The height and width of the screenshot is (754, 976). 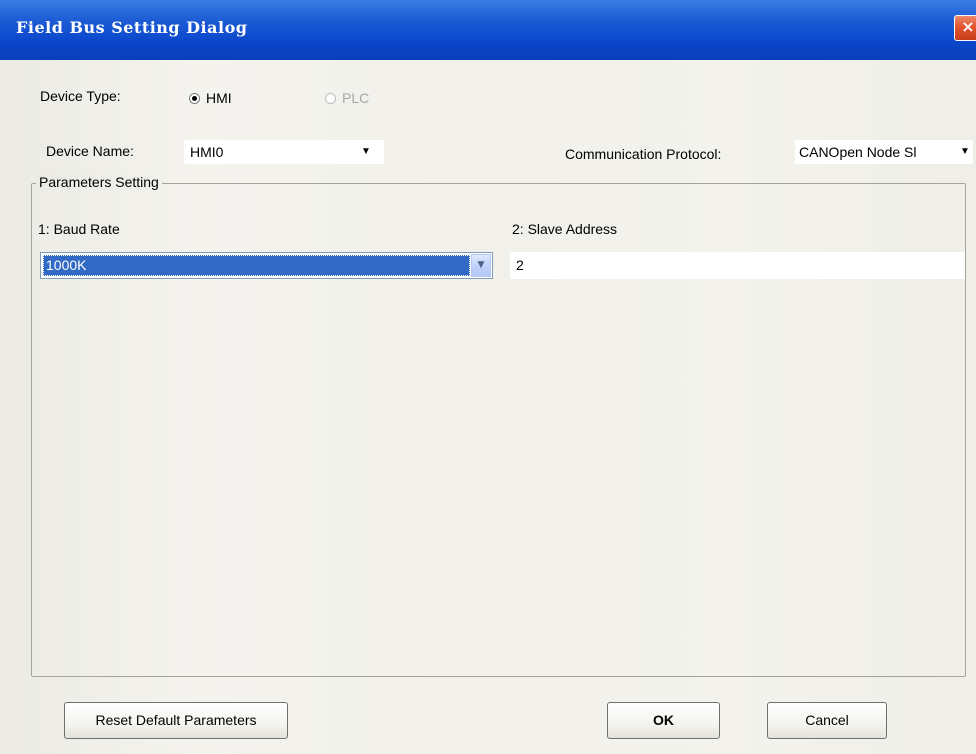 I want to click on device-name-value: HMI0, so click(x=207, y=152).